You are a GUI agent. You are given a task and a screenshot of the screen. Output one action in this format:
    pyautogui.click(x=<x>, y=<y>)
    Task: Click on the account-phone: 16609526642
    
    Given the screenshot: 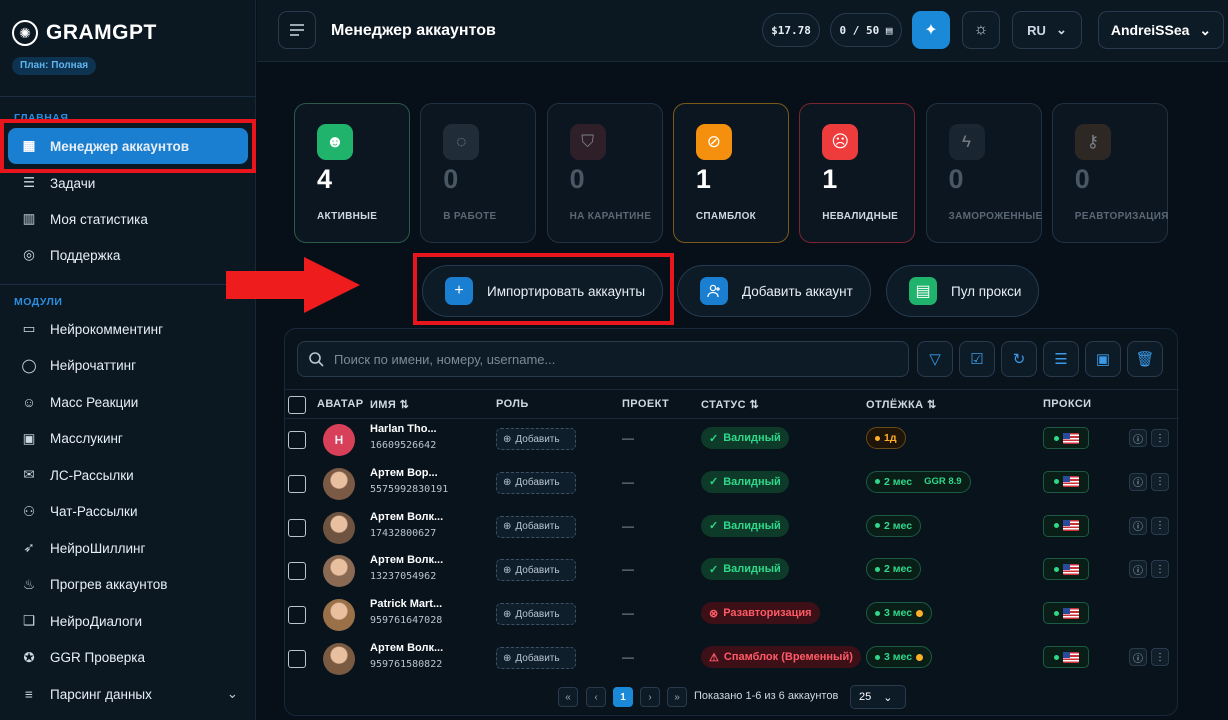 What is the action you would take?
    pyautogui.click(x=403, y=445)
    